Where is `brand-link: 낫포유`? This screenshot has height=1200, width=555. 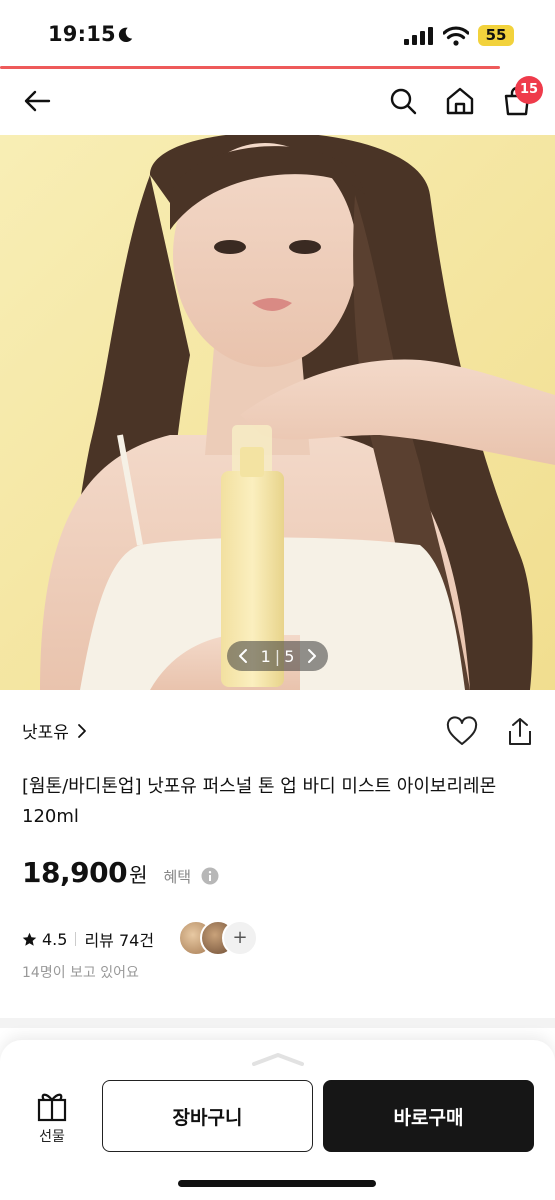 brand-link: 낫포유 is located at coordinates (54, 730).